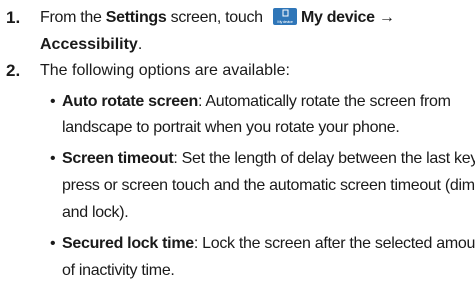 This screenshot has width=475, height=297. What do you see at coordinates (384, 17) in the screenshot?
I see `arrow-glyph: →` at bounding box center [384, 17].